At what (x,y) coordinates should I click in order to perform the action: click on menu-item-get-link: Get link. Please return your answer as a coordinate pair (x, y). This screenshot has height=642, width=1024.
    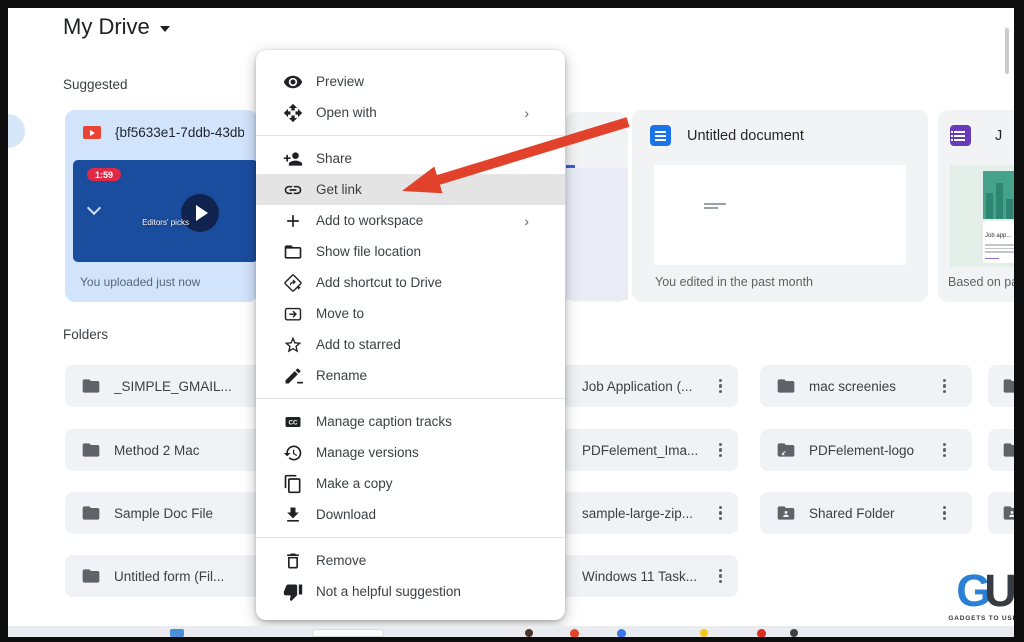
    Looking at the image, I should click on (410, 189).